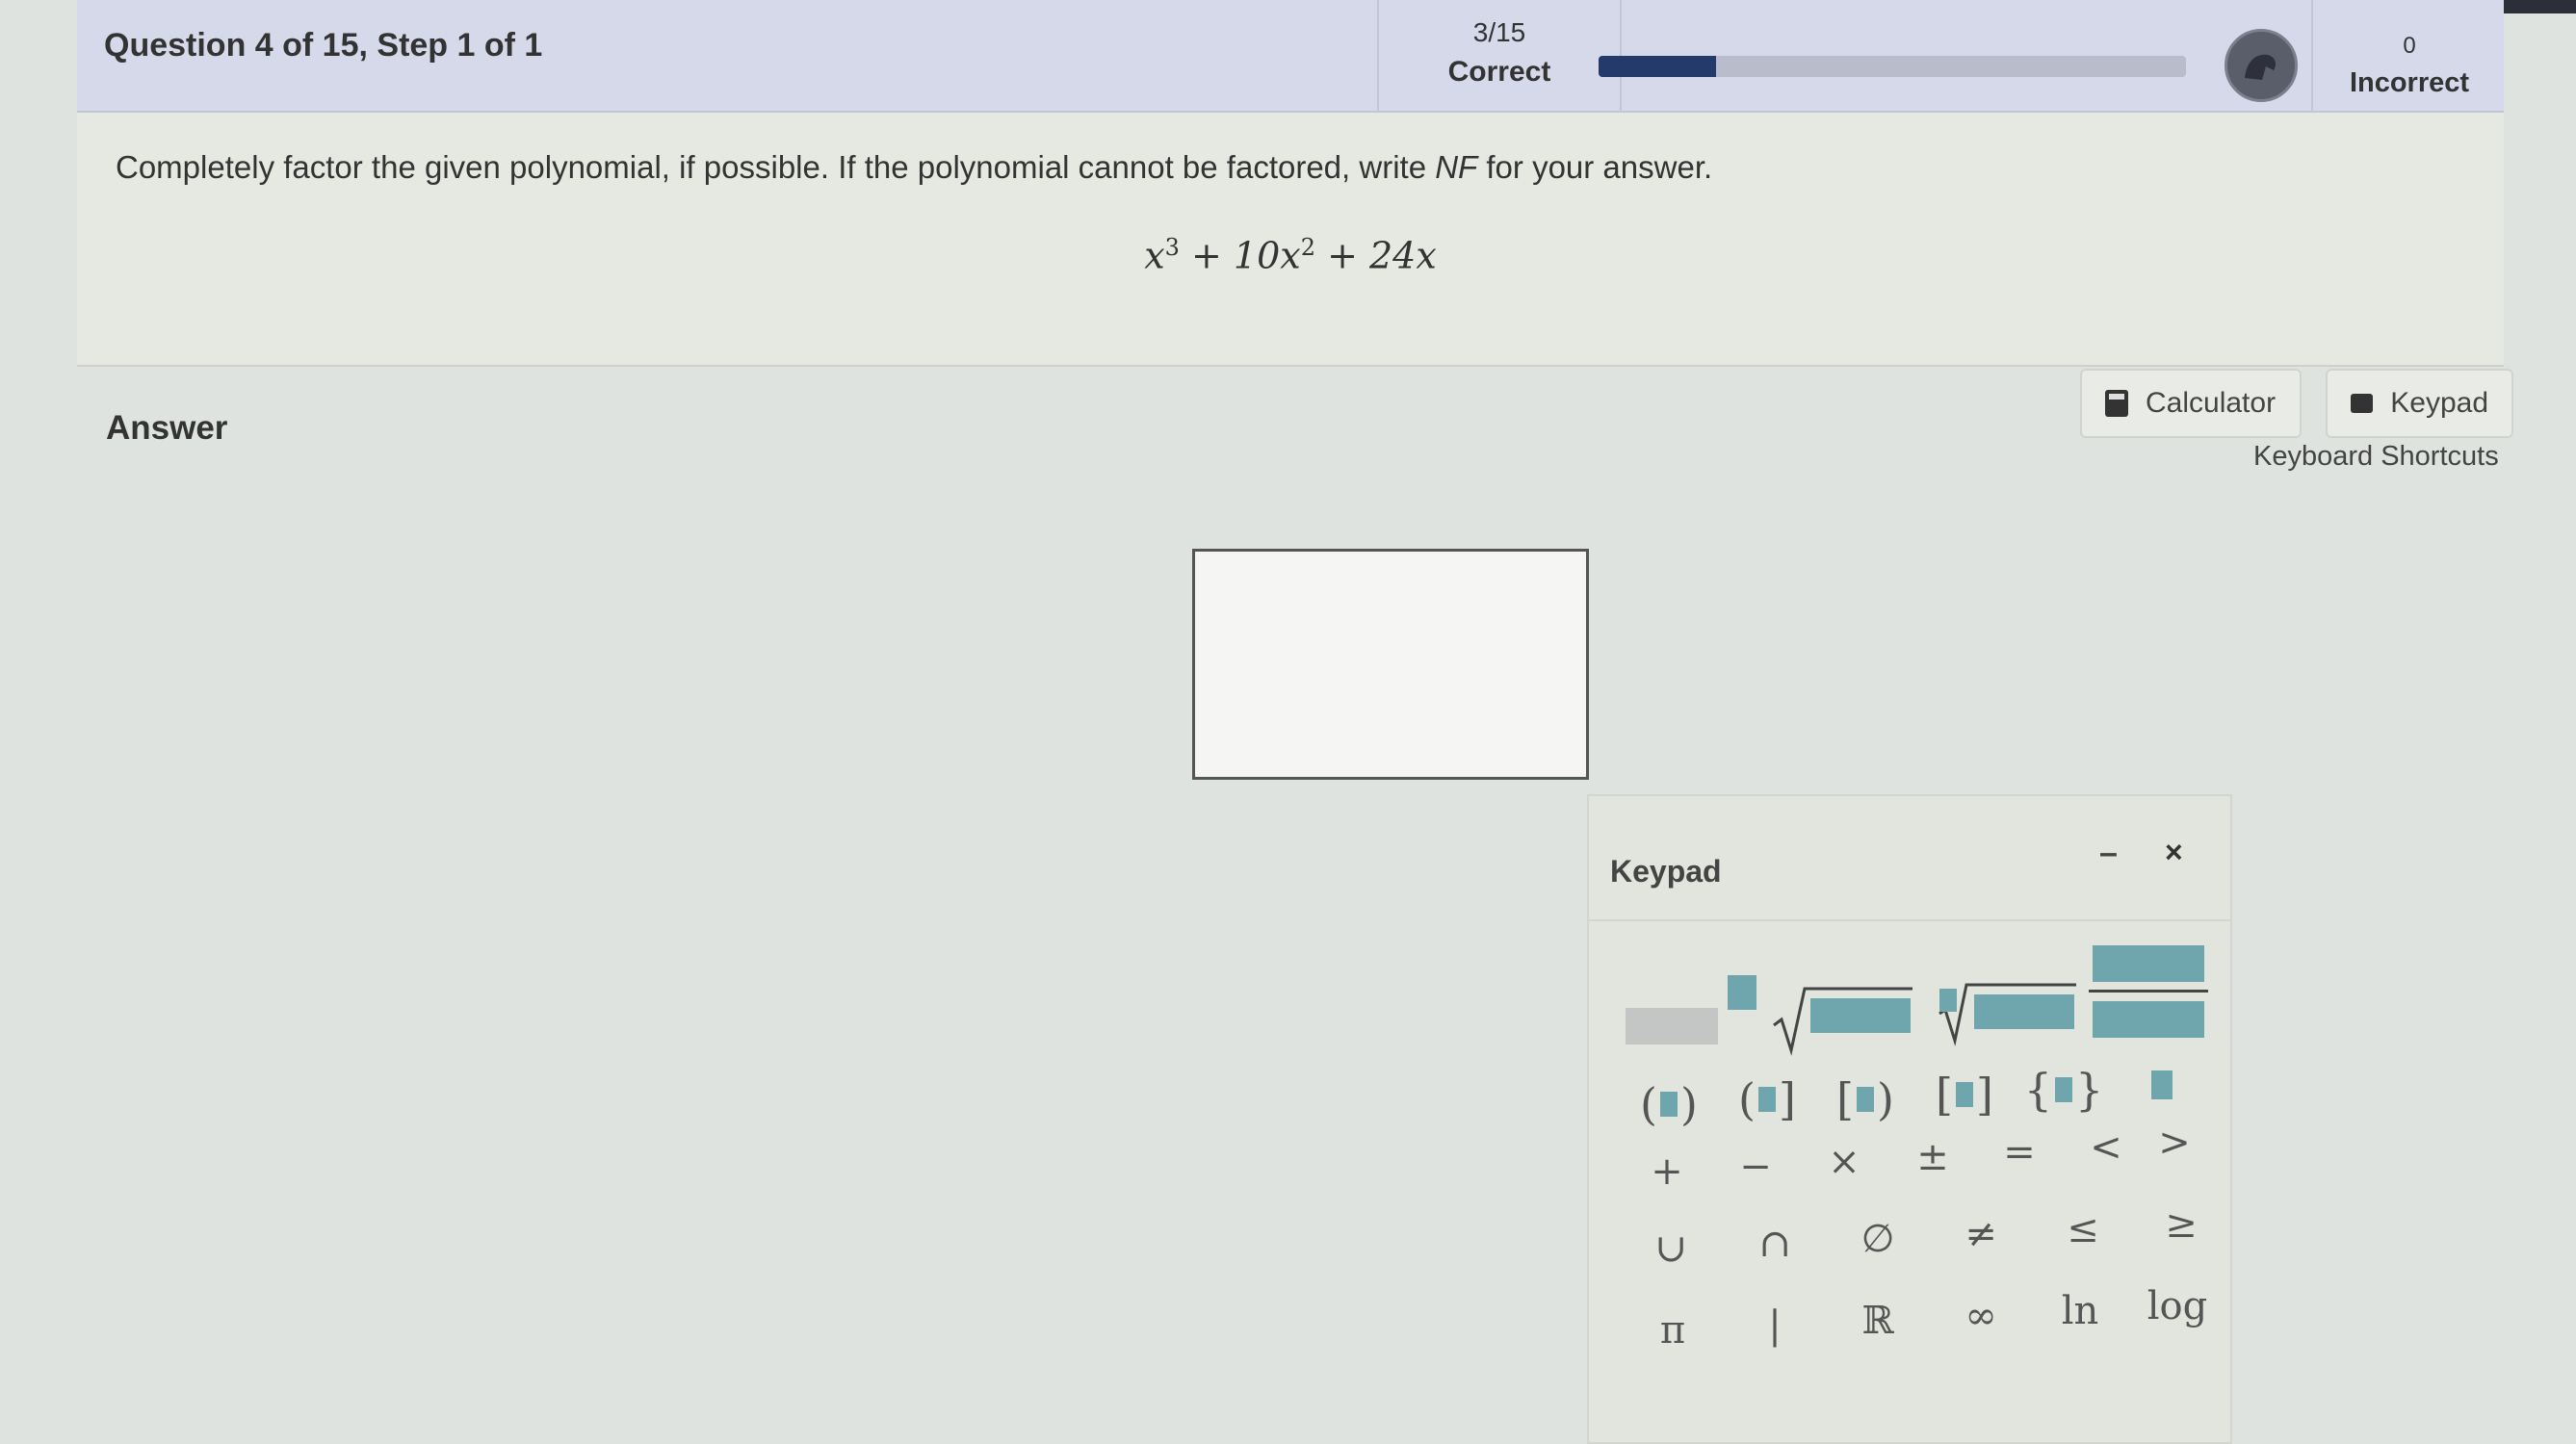 This screenshot has height=1444, width=2576. I want to click on square-root-template-key, so click(1844, 1013).